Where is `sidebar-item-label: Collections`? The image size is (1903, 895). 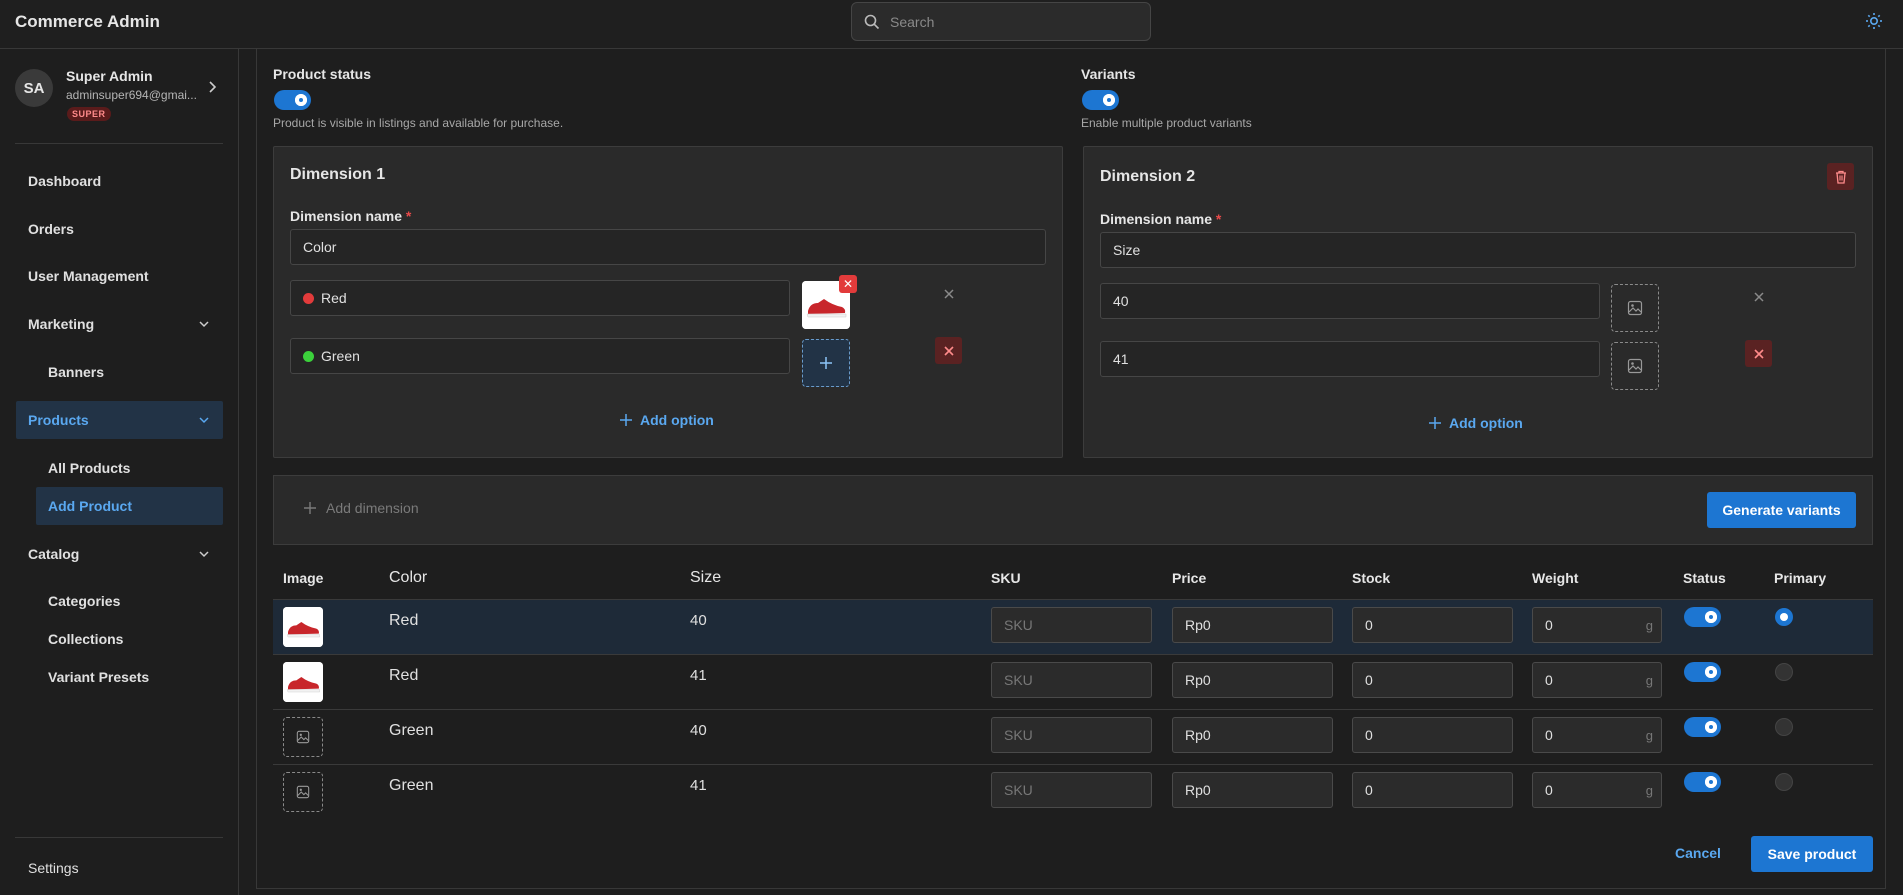 sidebar-item-label: Collections is located at coordinates (86, 639).